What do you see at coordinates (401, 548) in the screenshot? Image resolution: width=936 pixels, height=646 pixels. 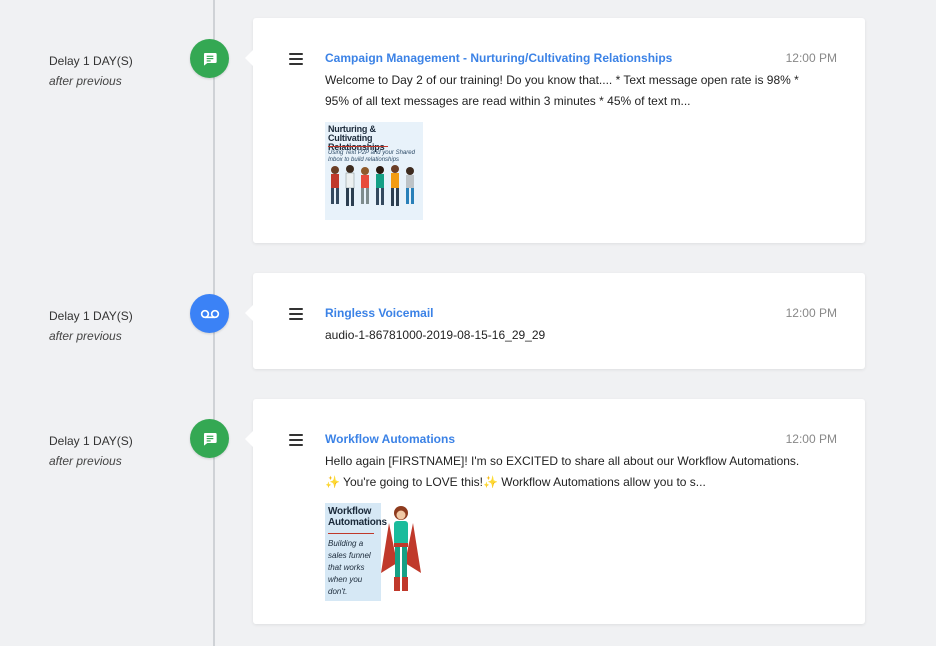 I see `superhero-illustration` at bounding box center [401, 548].